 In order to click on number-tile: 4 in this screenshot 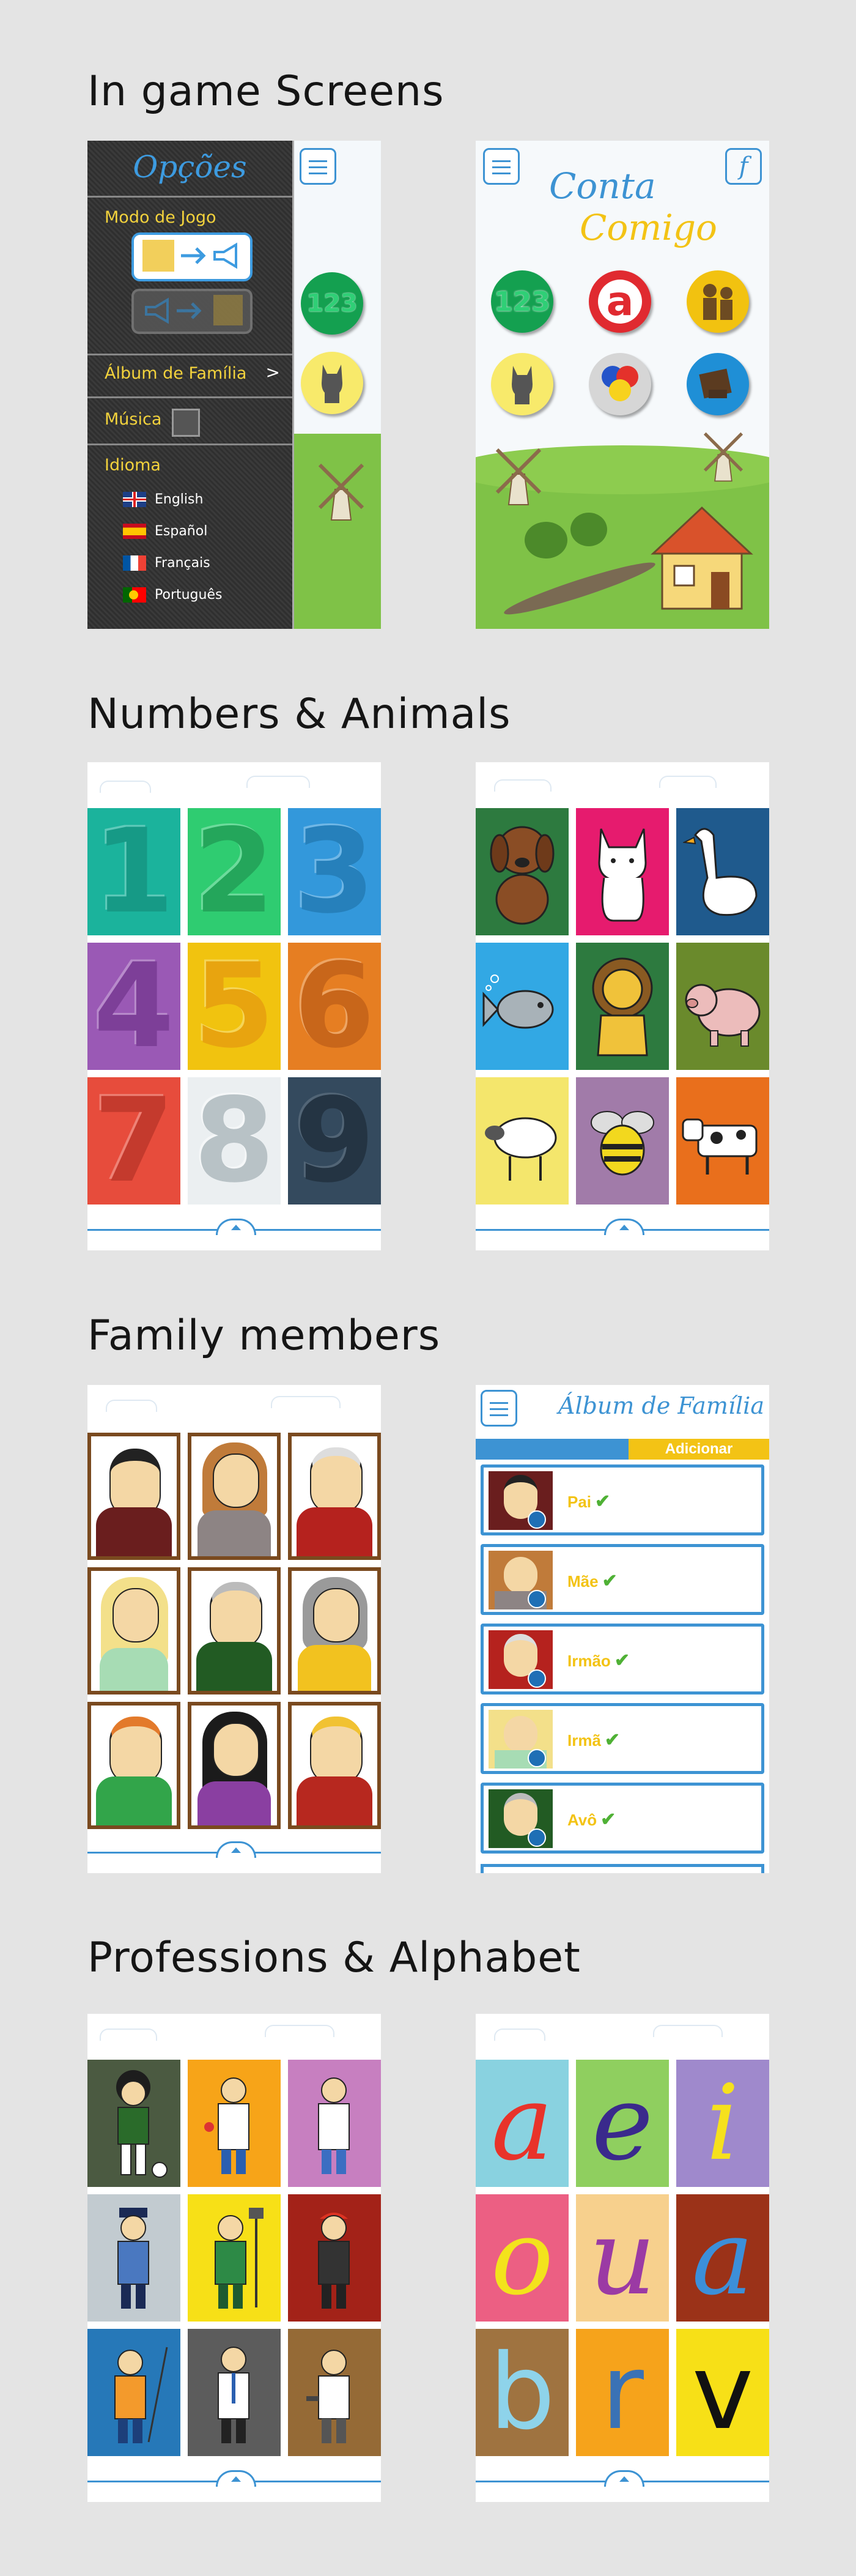, I will do `click(133, 1006)`.